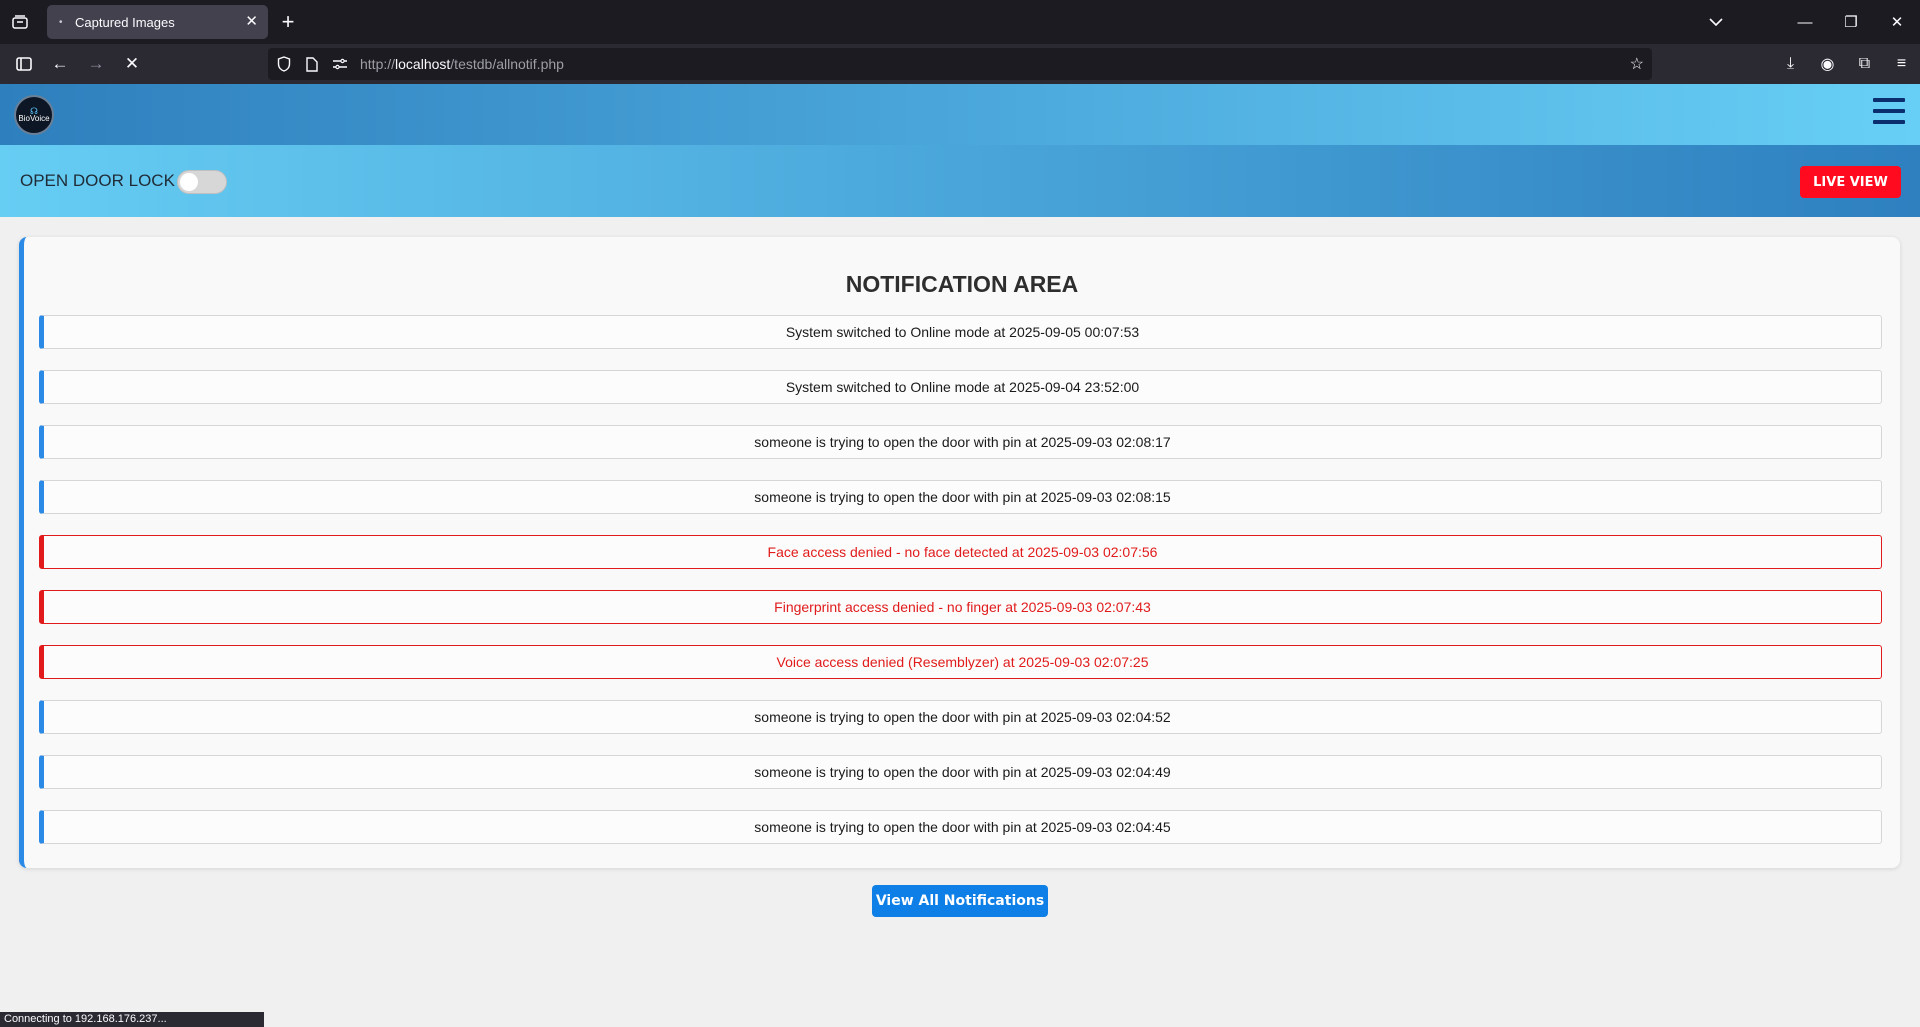  What do you see at coordinates (24, 64) in the screenshot?
I see `sidebar-icon` at bounding box center [24, 64].